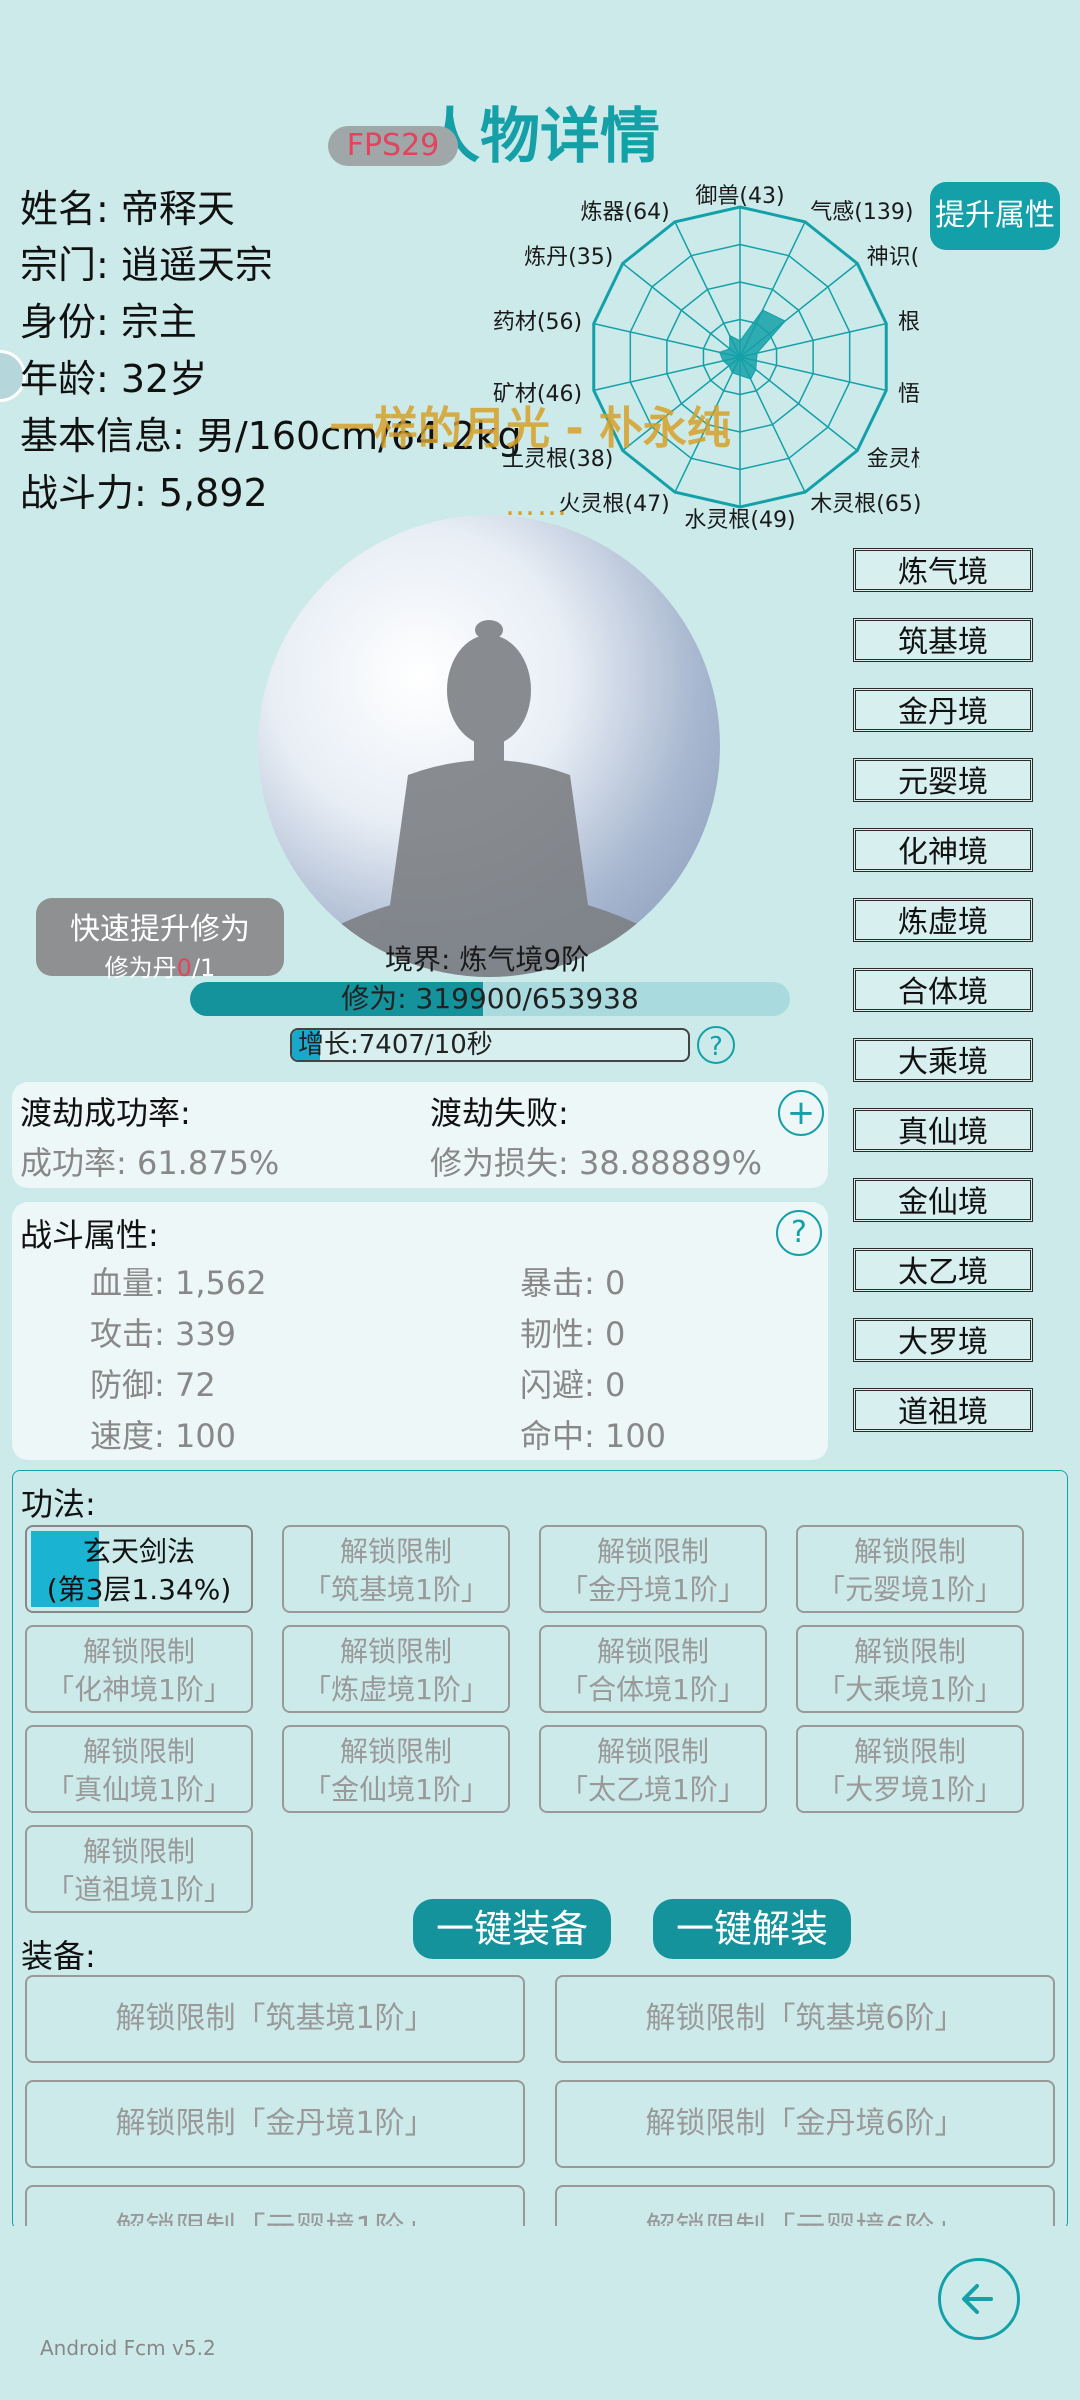 The image size is (1080, 2400). Describe the element at coordinates (739, 196) in the screenshot. I see `radar-label: 御兽(43)` at that location.